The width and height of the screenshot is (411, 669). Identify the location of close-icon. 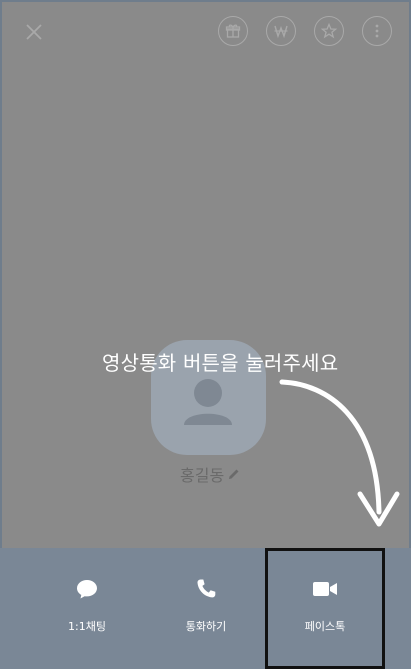
(34, 32).